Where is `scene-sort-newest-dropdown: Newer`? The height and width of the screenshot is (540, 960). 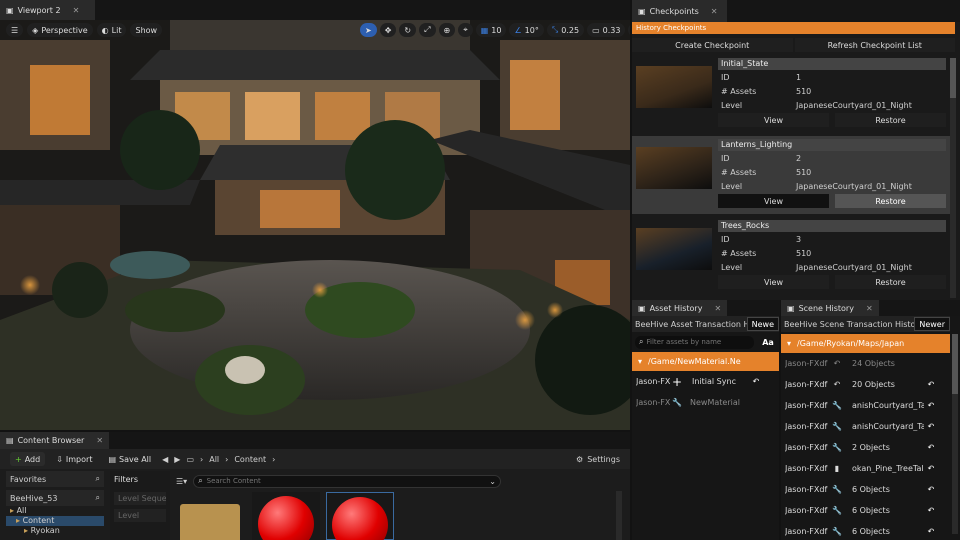
scene-sort-newest-dropdown: Newer is located at coordinates (932, 324).